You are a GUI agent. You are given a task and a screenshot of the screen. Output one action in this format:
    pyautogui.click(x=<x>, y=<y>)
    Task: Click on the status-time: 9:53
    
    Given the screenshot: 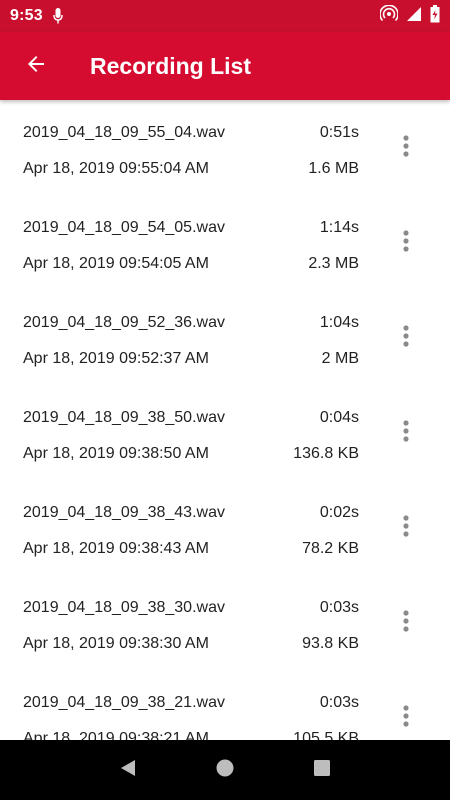 What is the action you would take?
    pyautogui.click(x=26, y=15)
    